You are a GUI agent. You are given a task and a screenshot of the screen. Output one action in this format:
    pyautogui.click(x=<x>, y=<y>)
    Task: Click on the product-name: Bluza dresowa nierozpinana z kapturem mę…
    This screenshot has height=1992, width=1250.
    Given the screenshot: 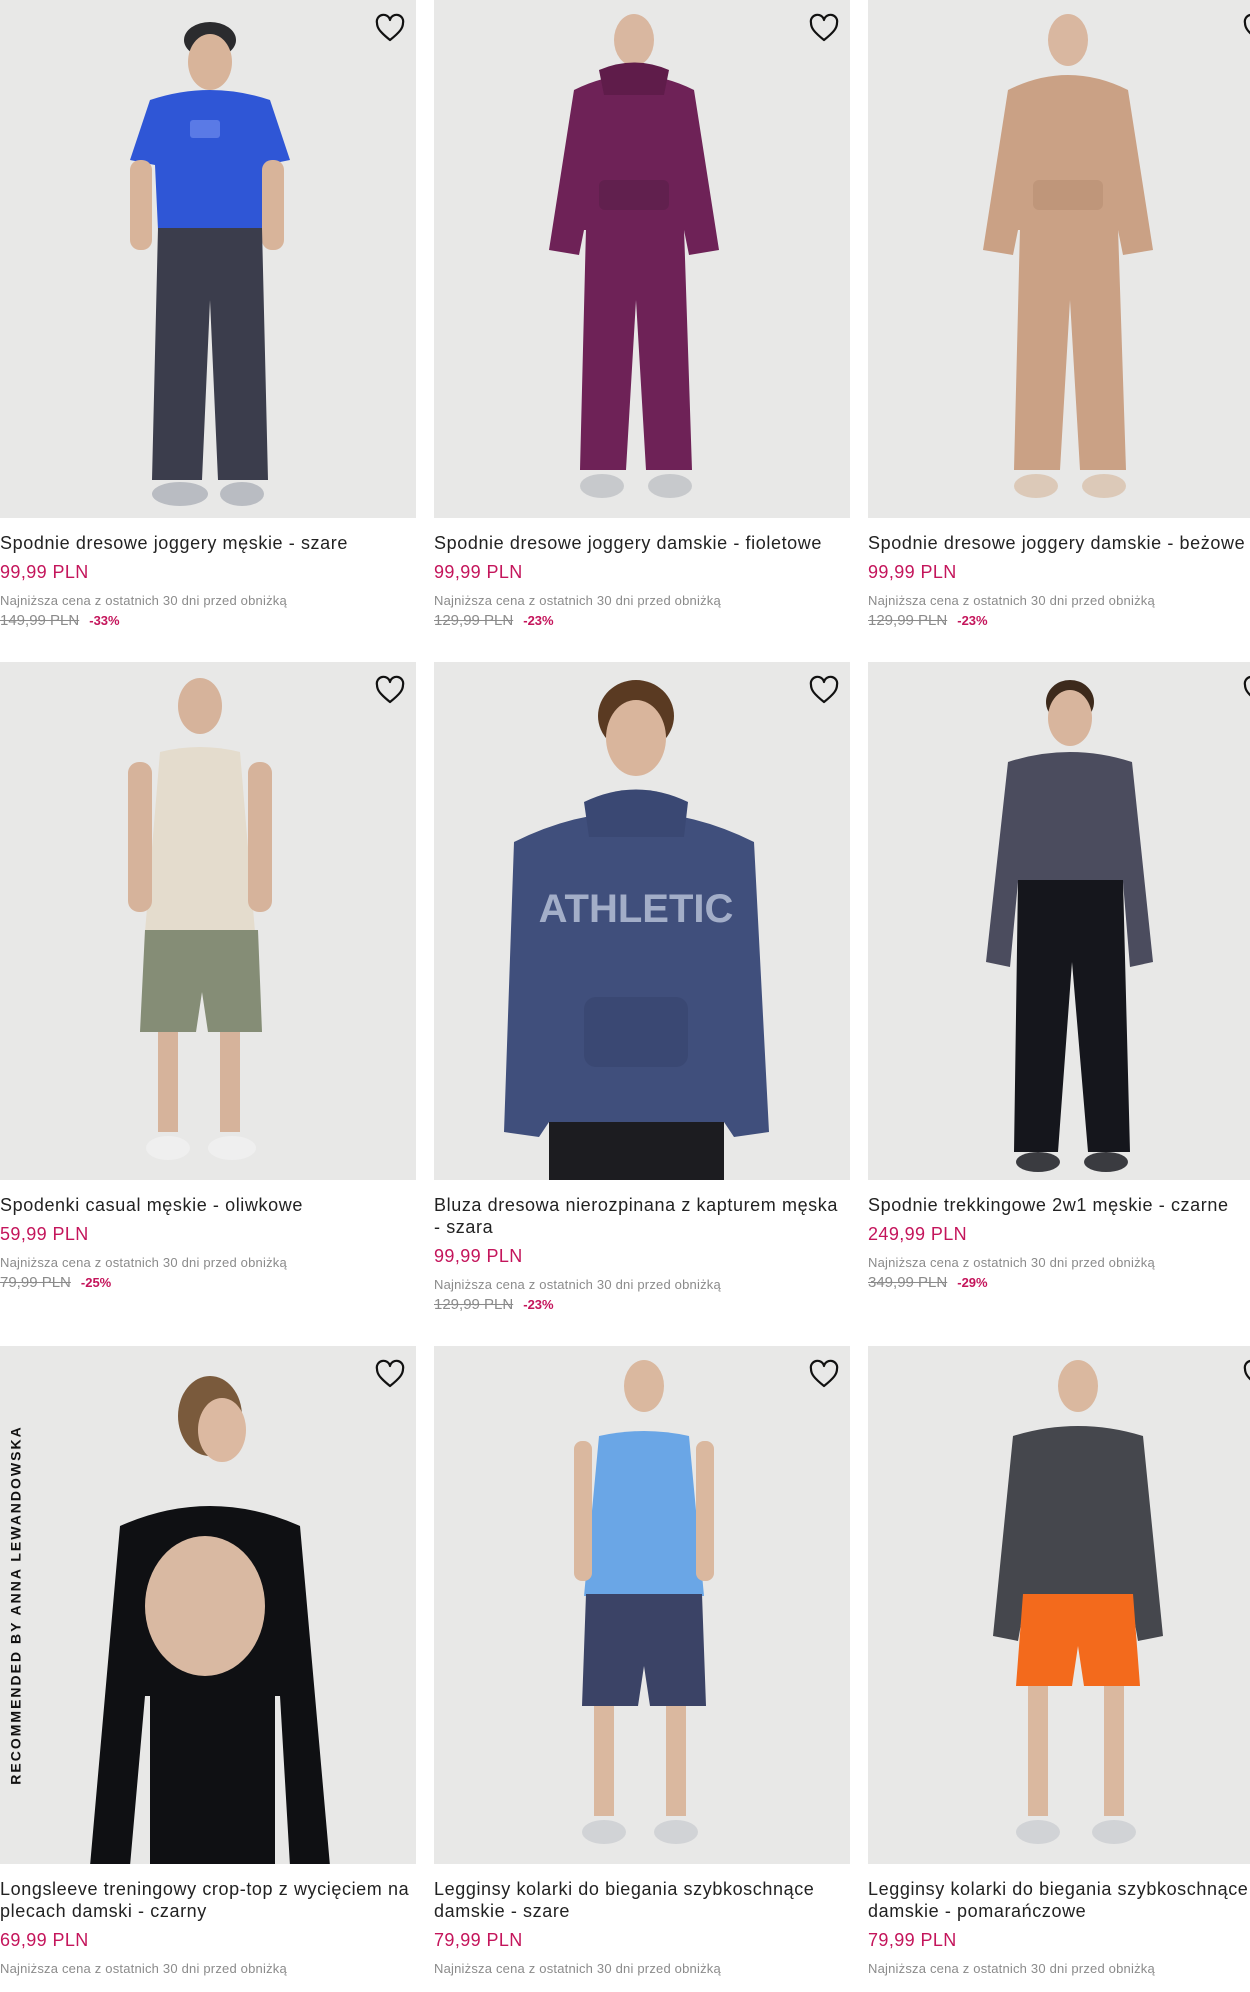 What is the action you would take?
    pyautogui.click(x=642, y=1216)
    